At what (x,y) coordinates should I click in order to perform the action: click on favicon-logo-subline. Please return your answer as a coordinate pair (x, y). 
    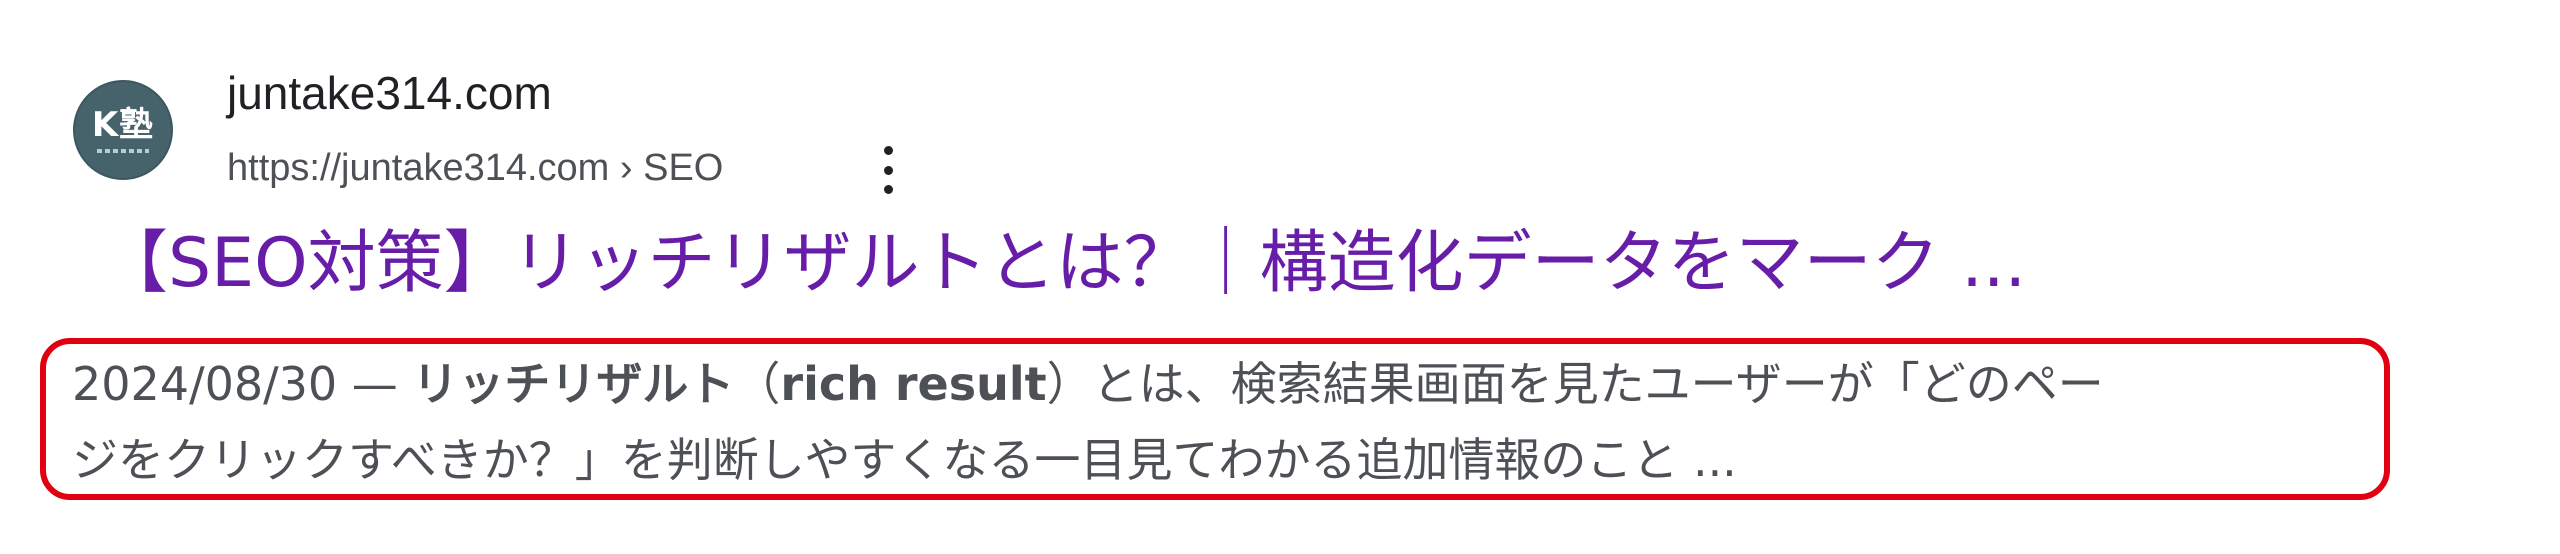
    Looking at the image, I should click on (123, 151).